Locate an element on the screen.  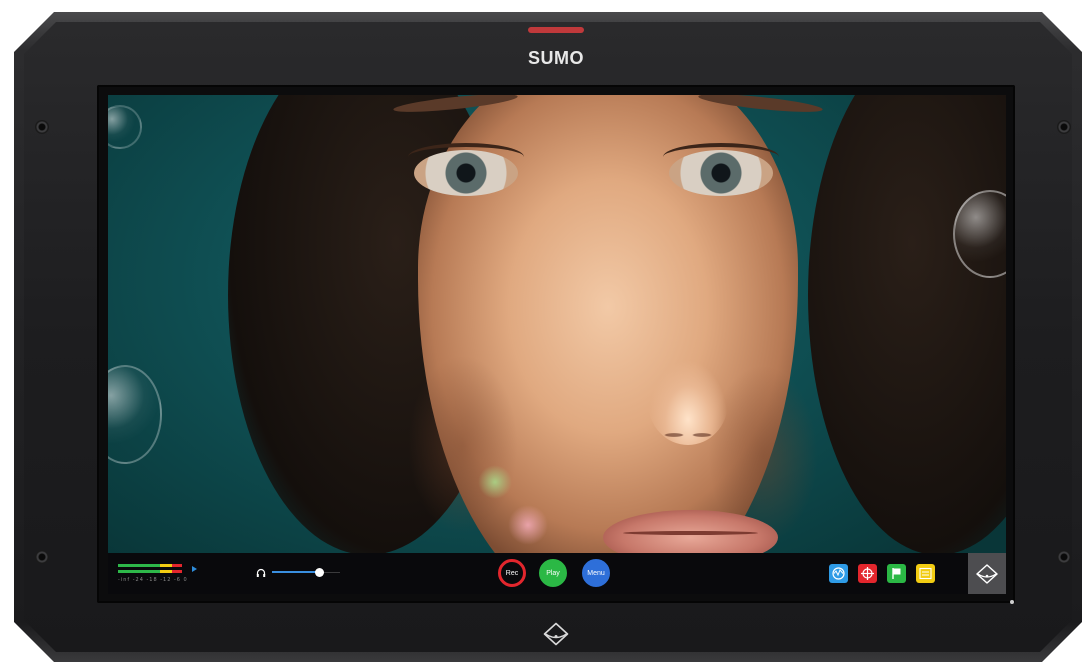
menu-button-label: Menu is located at coordinates (596, 573).